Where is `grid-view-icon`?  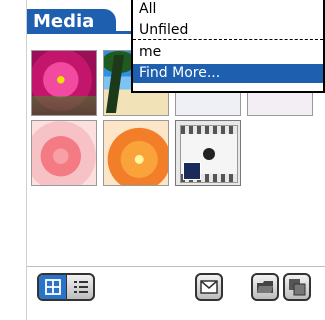 grid-view-icon is located at coordinates (52, 287).